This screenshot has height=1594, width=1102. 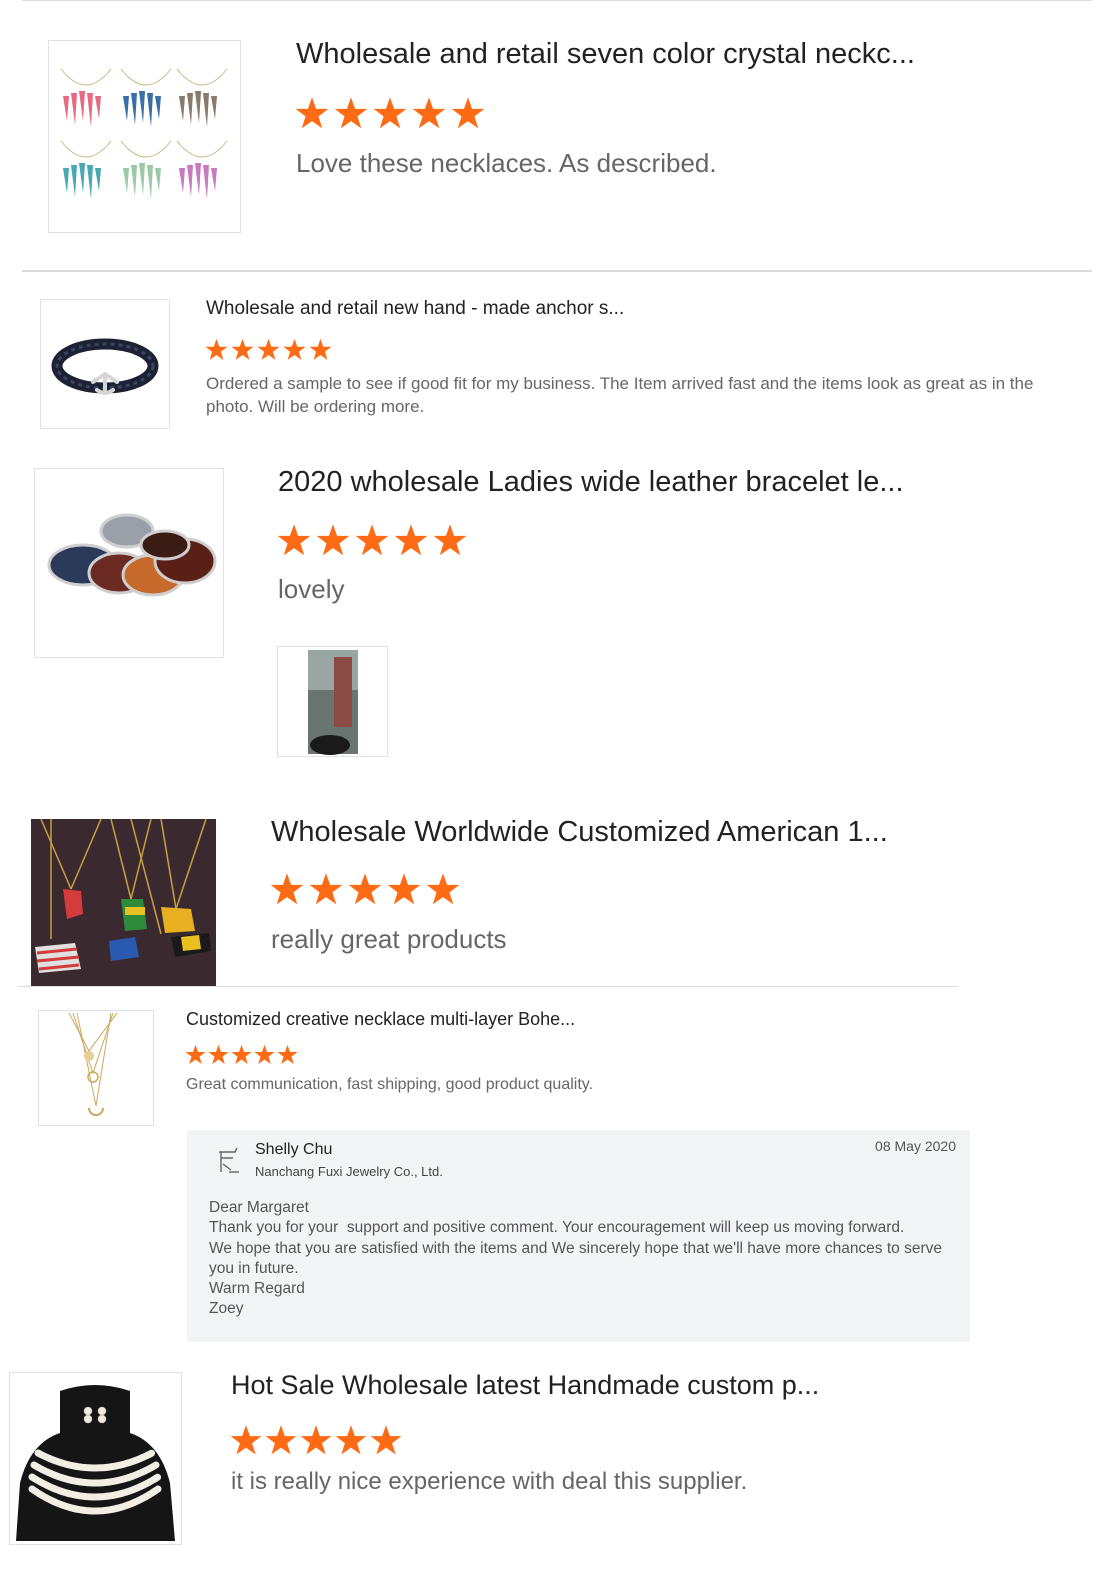 I want to click on reply-line: Dear Margaret, so click(x=259, y=1207).